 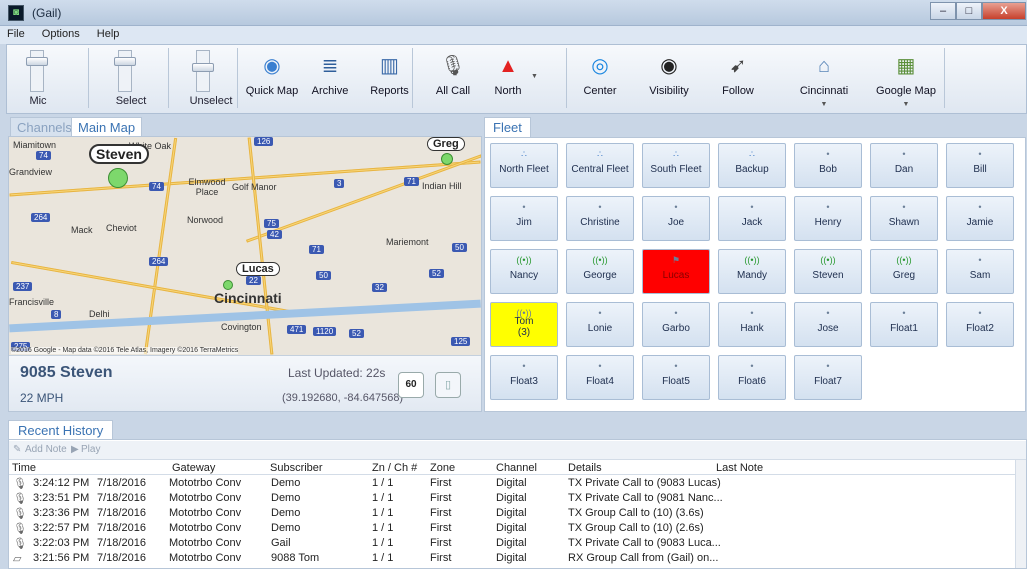 What do you see at coordinates (61, 430) in the screenshot?
I see `tab-recent-history: Recent History` at bounding box center [61, 430].